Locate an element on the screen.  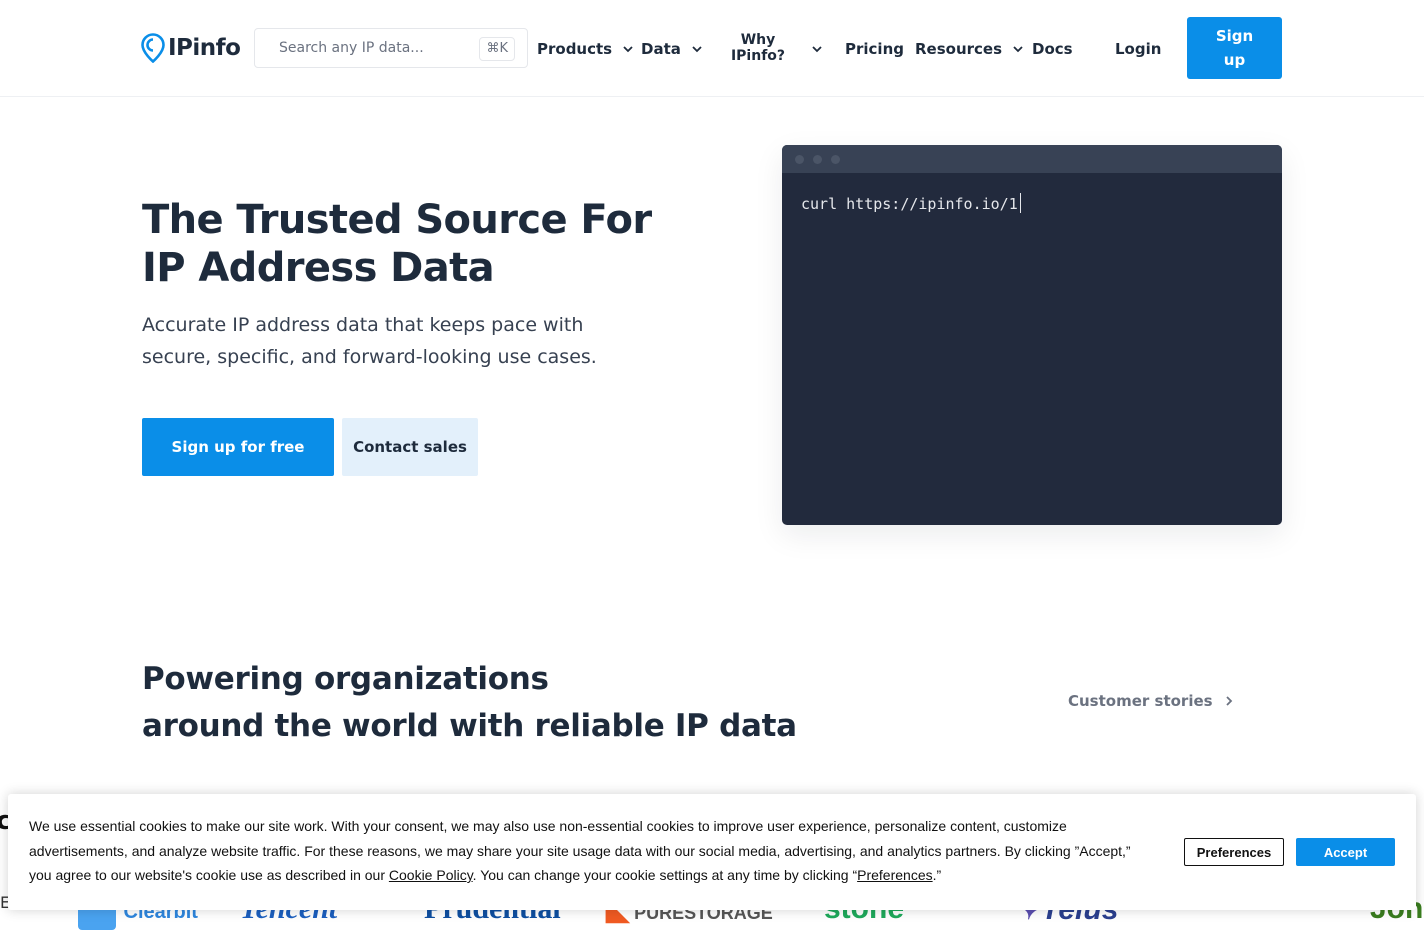
nav-resources: Resources is located at coordinates (969, 49).